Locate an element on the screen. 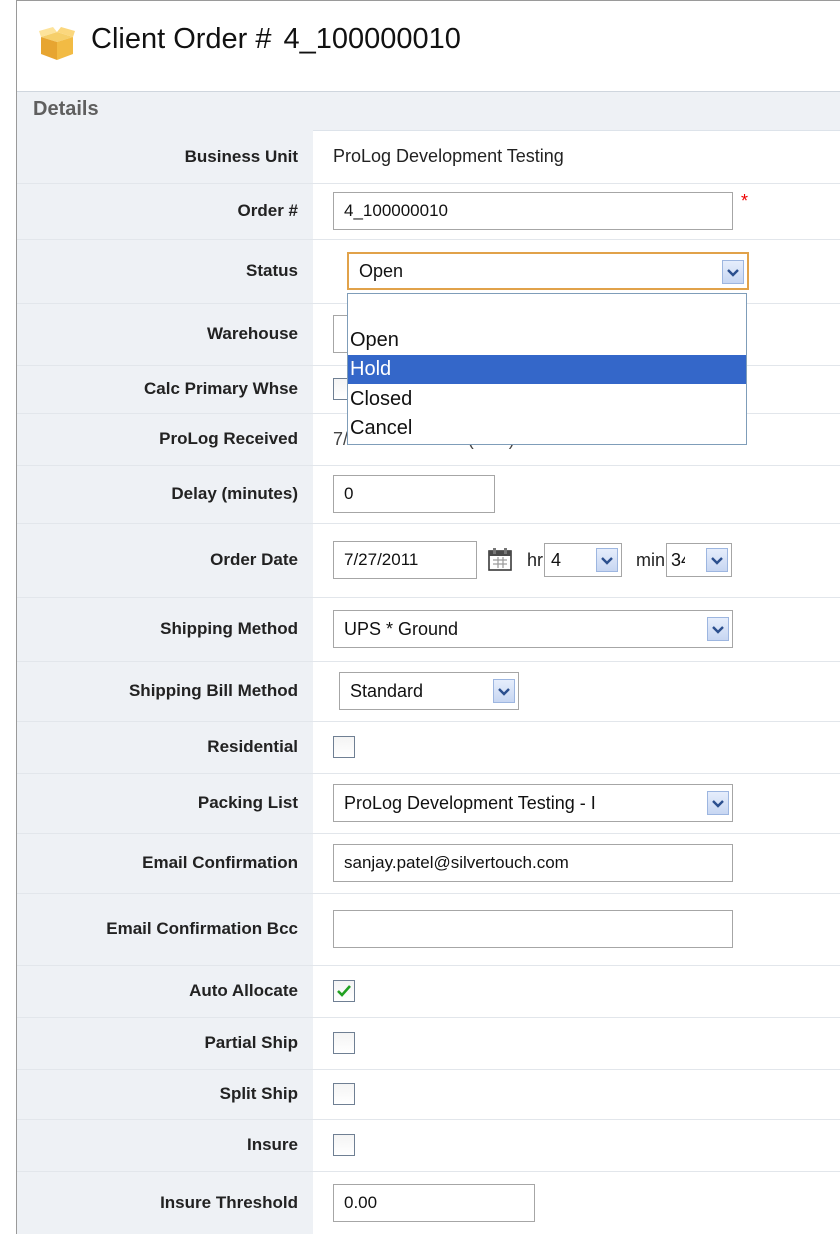 Image resolution: width=840 pixels, height=1235 pixels. insure-threshold-input: 0.00 is located at coordinates (434, 1203).